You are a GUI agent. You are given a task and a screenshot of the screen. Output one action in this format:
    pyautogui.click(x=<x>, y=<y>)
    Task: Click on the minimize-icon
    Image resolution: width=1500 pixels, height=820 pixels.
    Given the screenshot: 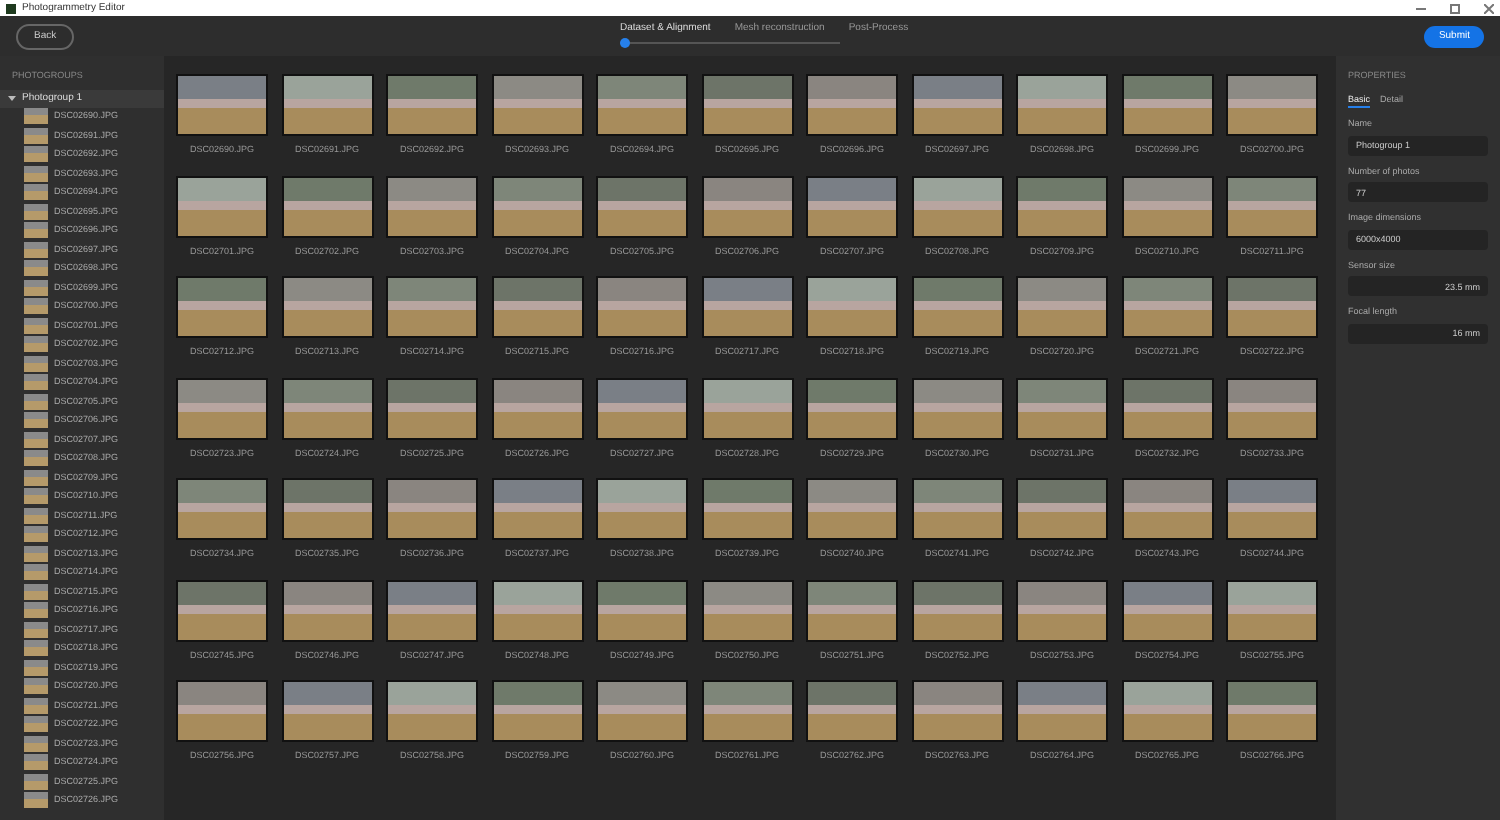 What is the action you would take?
    pyautogui.click(x=1421, y=8)
    